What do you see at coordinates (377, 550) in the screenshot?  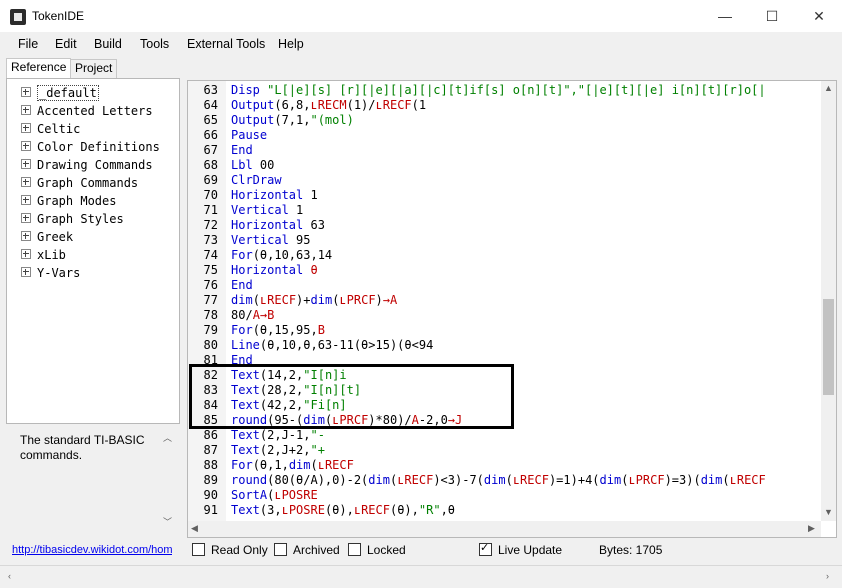 I see `locked-checkbox: Locked` at bounding box center [377, 550].